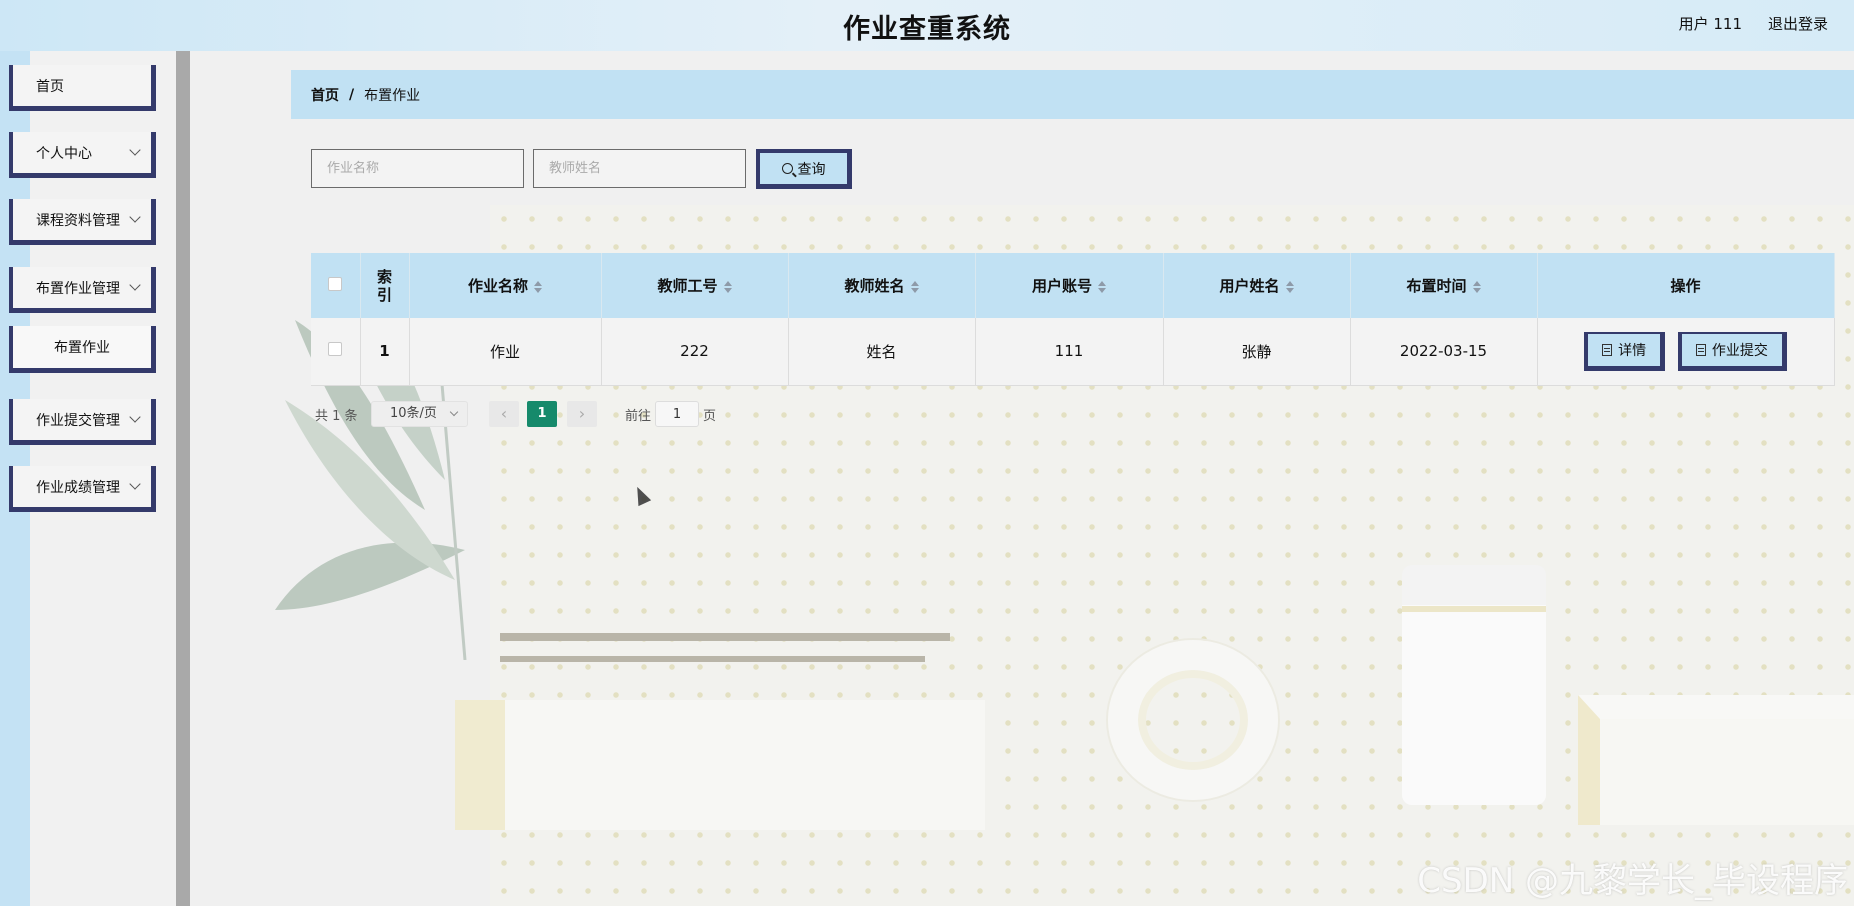 The height and width of the screenshot is (906, 1854). I want to click on sidebar-item-label: 布置作业, so click(82, 348).